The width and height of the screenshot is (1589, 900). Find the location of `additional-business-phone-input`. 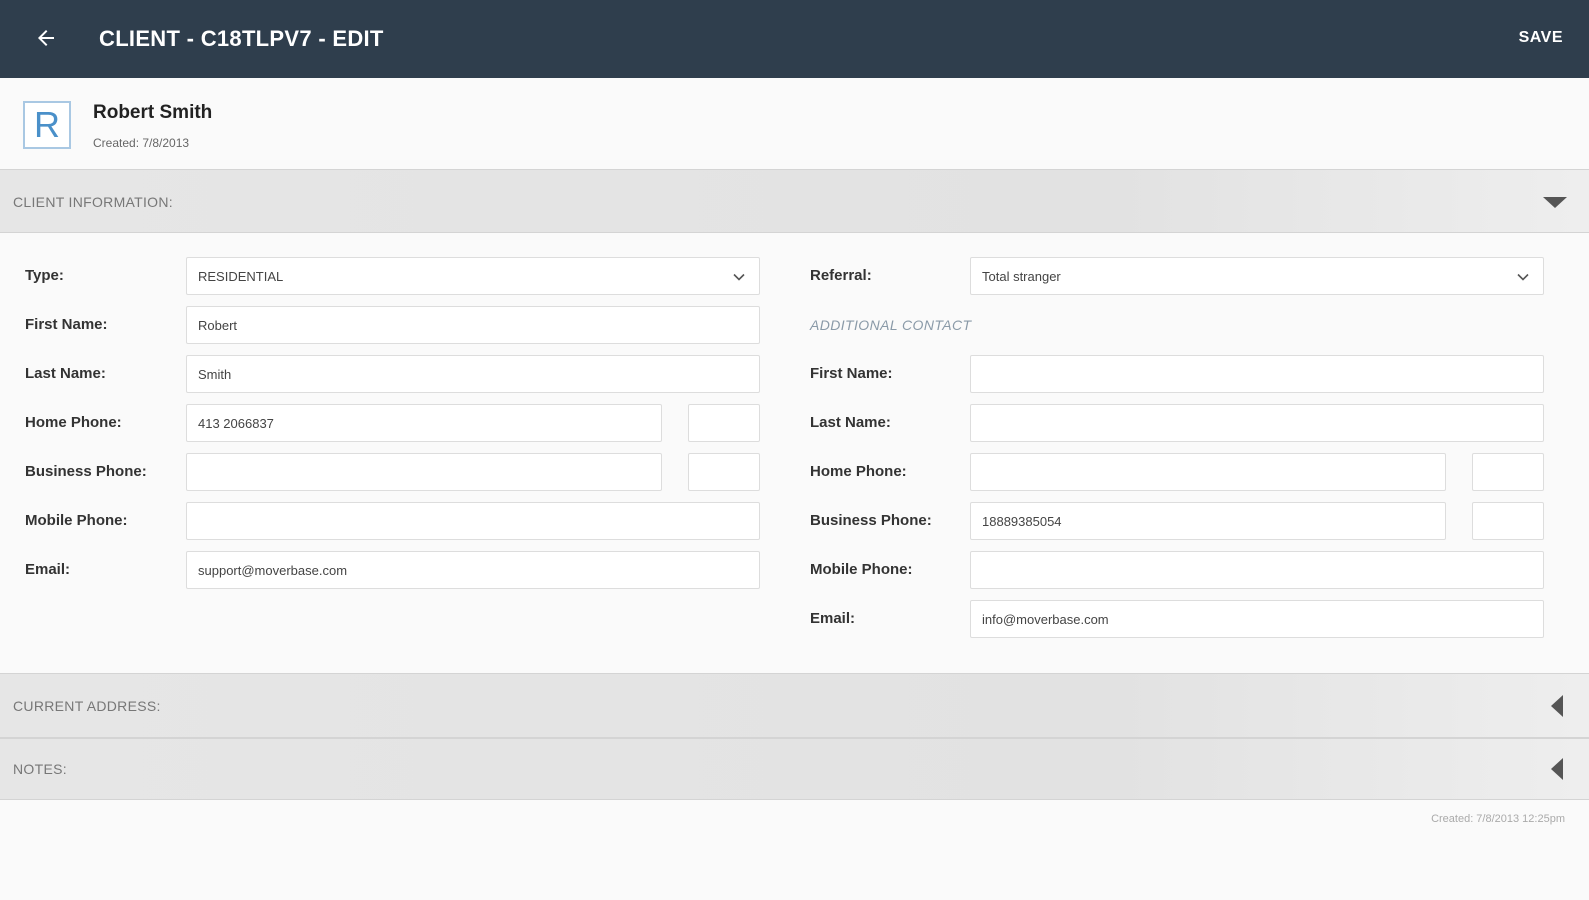

additional-business-phone-input is located at coordinates (1208, 521).